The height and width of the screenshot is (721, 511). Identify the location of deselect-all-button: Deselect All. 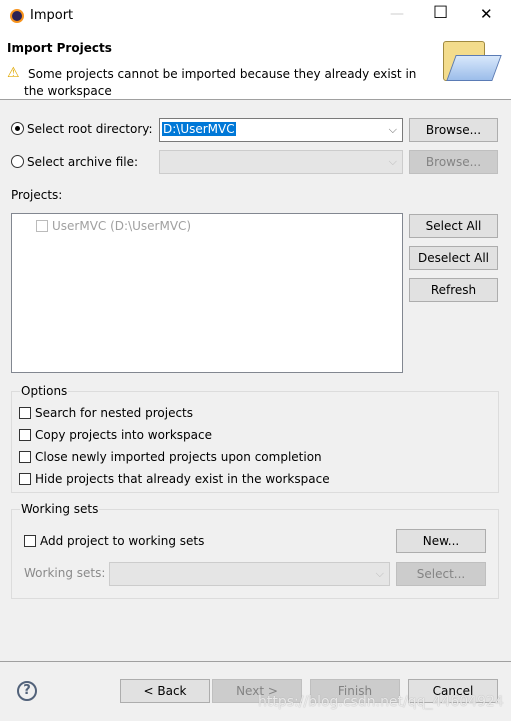
(453, 258).